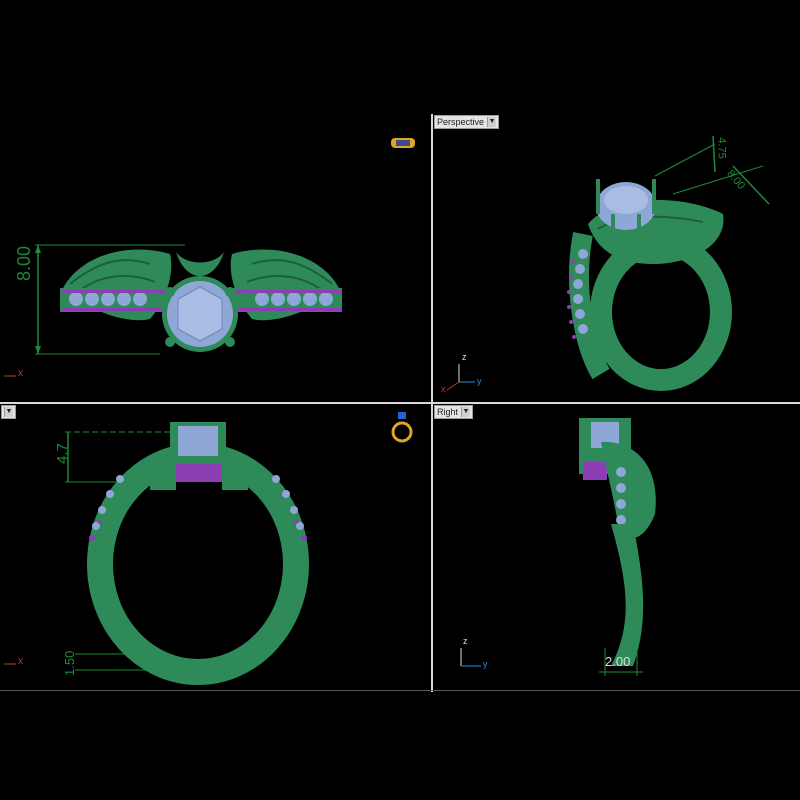 The width and height of the screenshot is (800, 800). I want to click on ring-top-icon, so click(403, 143).